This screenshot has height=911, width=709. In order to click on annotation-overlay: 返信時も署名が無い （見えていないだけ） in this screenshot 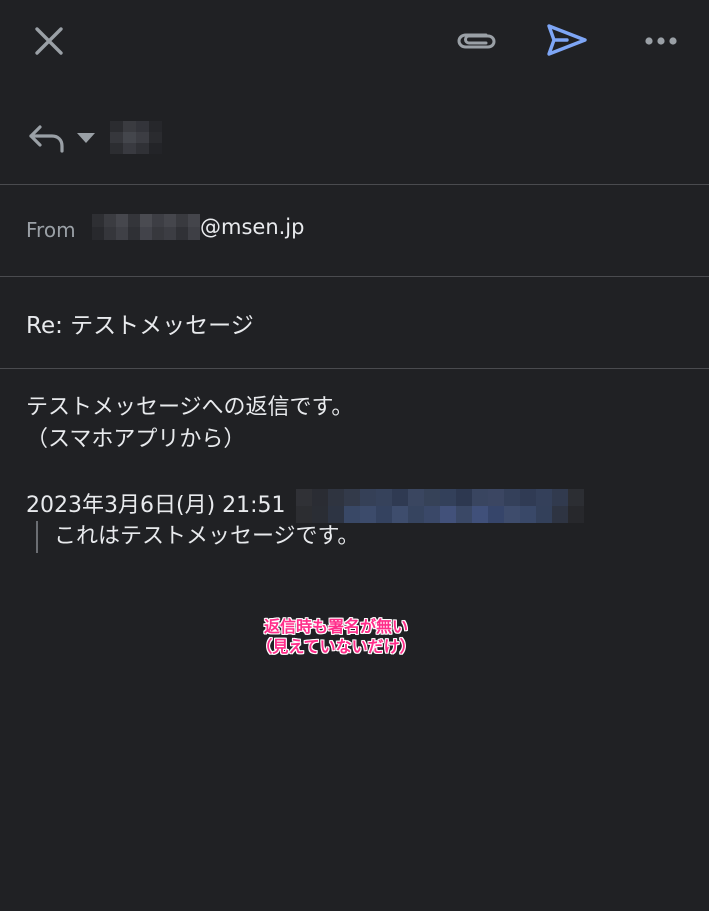, I will do `click(336, 637)`.